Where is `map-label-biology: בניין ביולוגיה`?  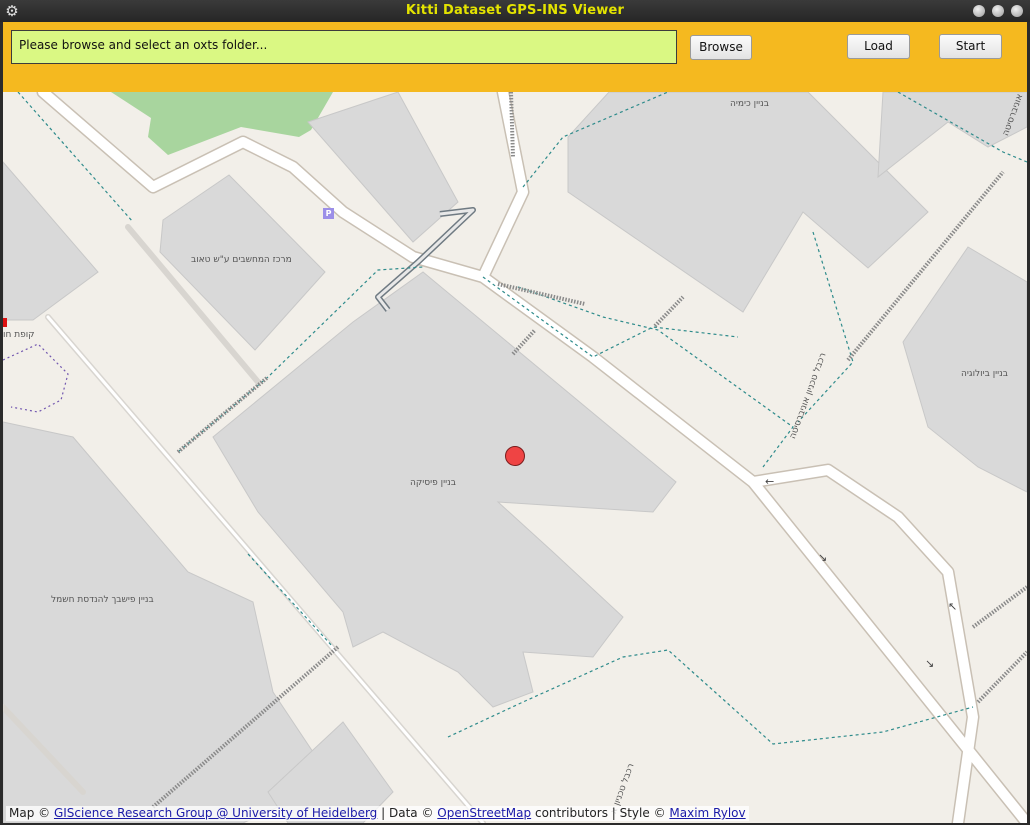
map-label-biology: בניין ביולוגיה is located at coordinates (984, 374).